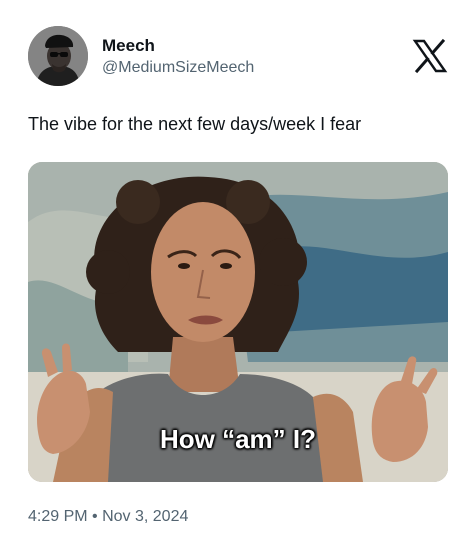 The width and height of the screenshot is (474, 552). What do you see at coordinates (178, 68) in the screenshot?
I see `author-handle: @MediumSizeMeech` at bounding box center [178, 68].